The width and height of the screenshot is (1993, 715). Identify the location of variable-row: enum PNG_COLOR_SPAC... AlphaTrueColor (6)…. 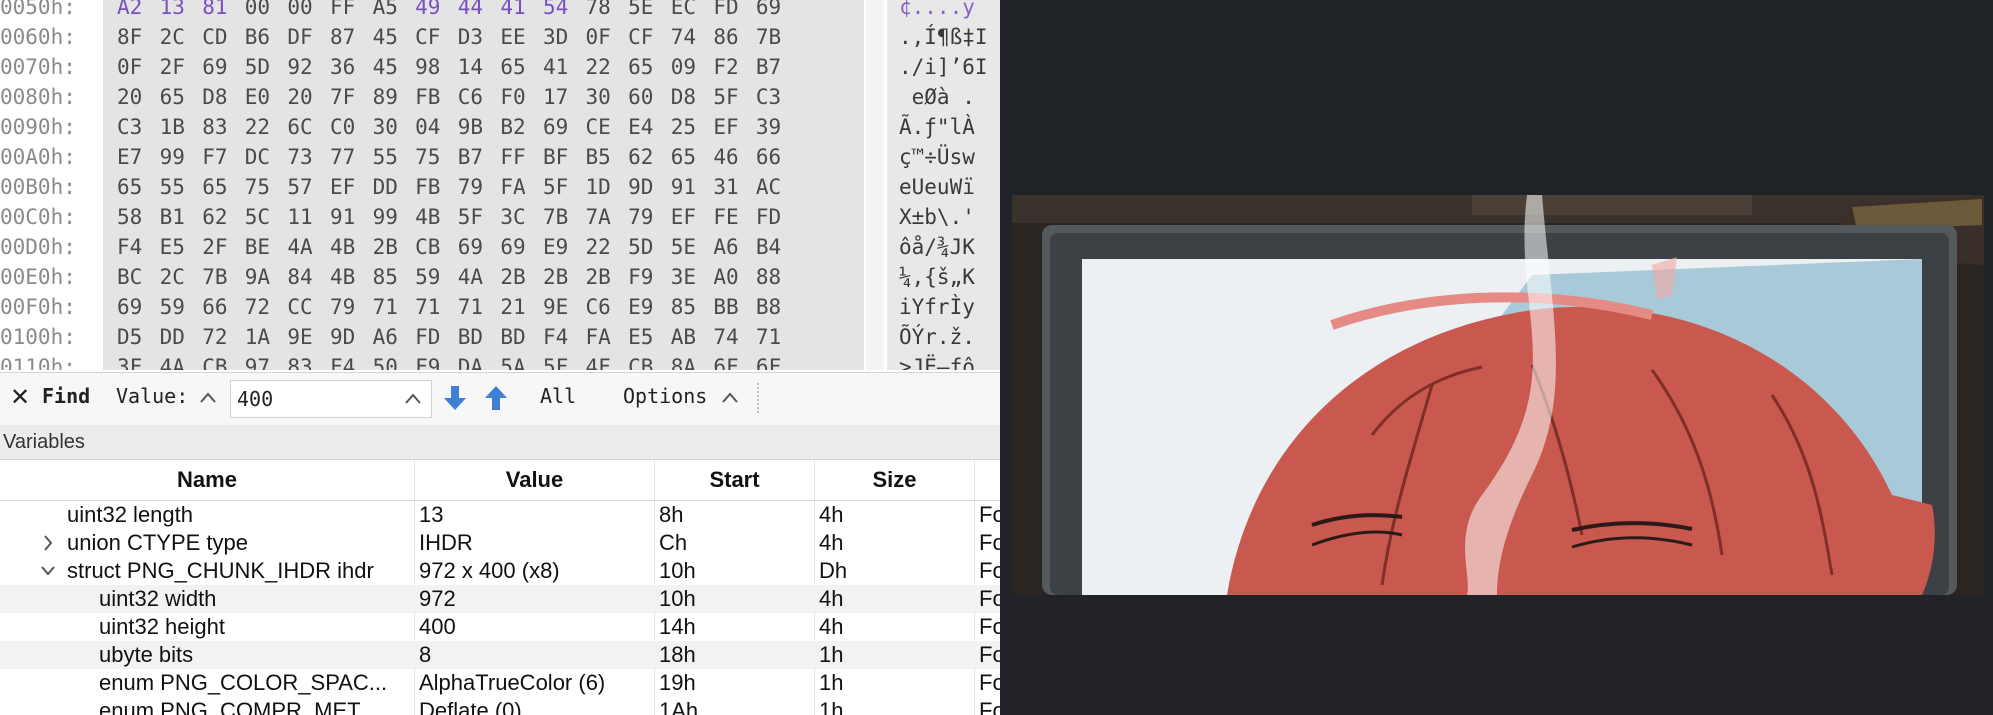
(500, 683).